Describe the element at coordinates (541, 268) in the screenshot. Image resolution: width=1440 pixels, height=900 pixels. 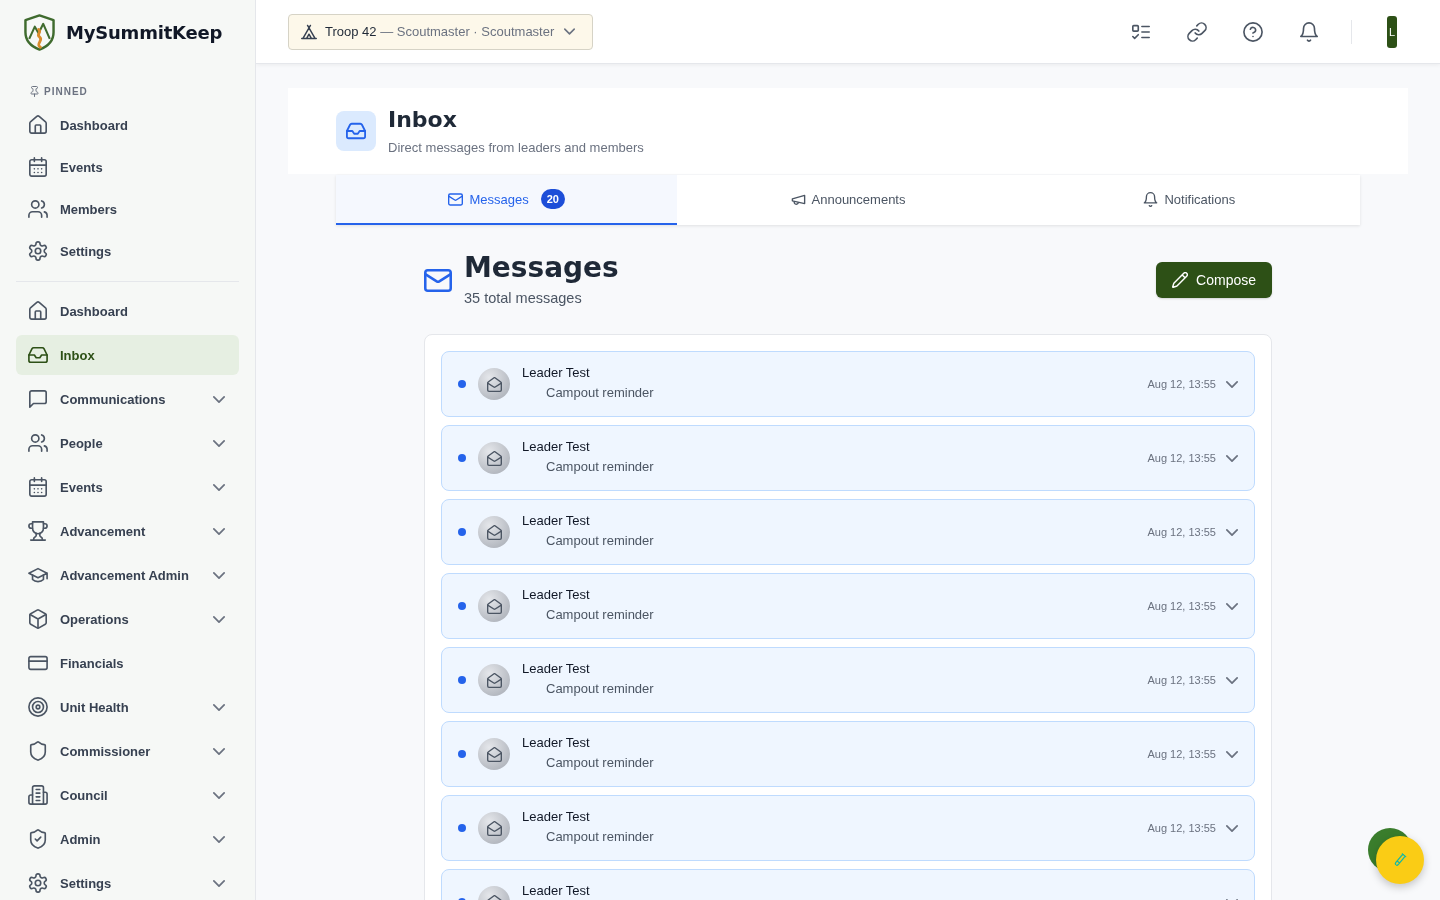
I see `section-title: Messages` at that location.